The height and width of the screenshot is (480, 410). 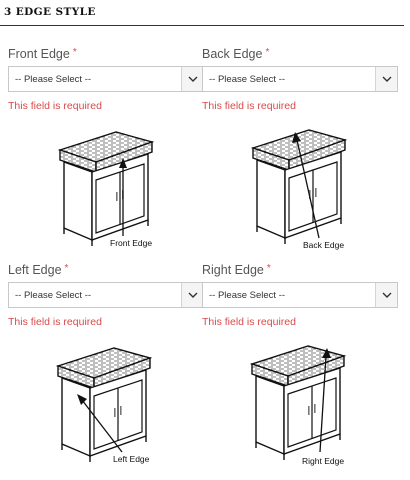 I want to click on front-edge-caption: Front Edge, so click(x=131, y=243).